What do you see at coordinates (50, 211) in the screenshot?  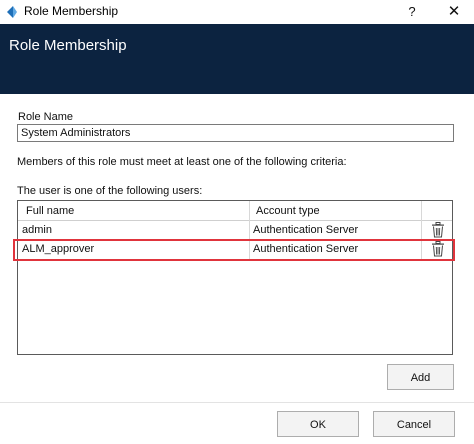 I see `column-header-full-name: Full name` at bounding box center [50, 211].